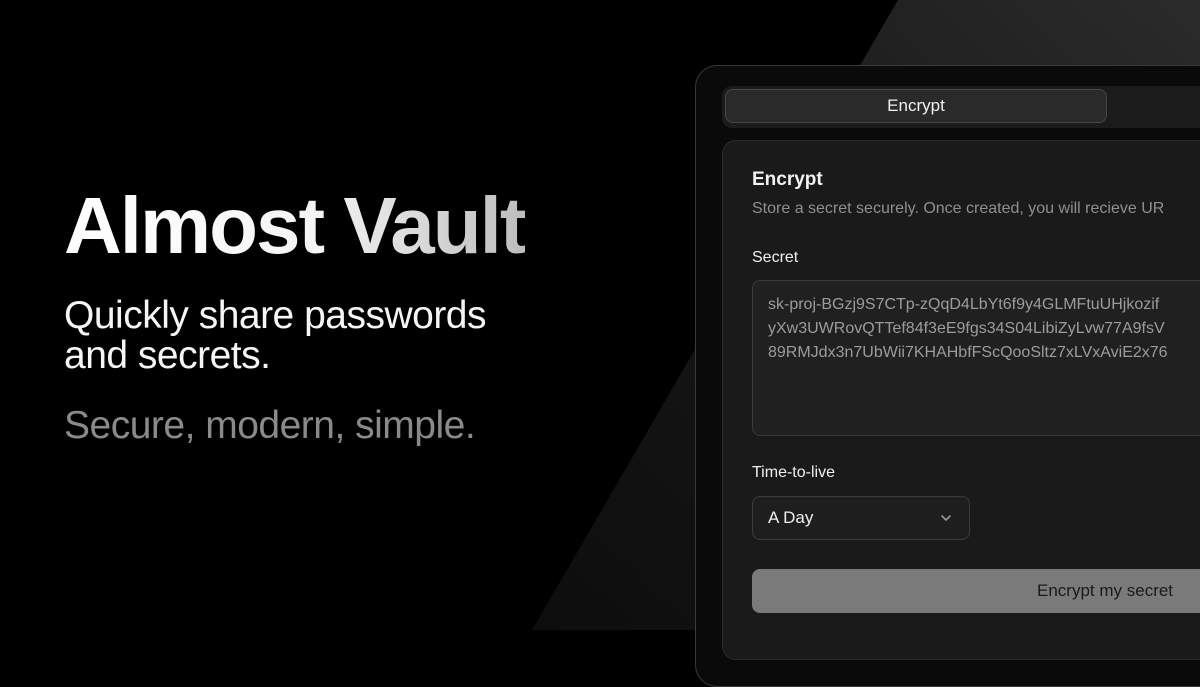 The image size is (1200, 687). What do you see at coordinates (861, 518) in the screenshot?
I see `ttl-select: A Day` at bounding box center [861, 518].